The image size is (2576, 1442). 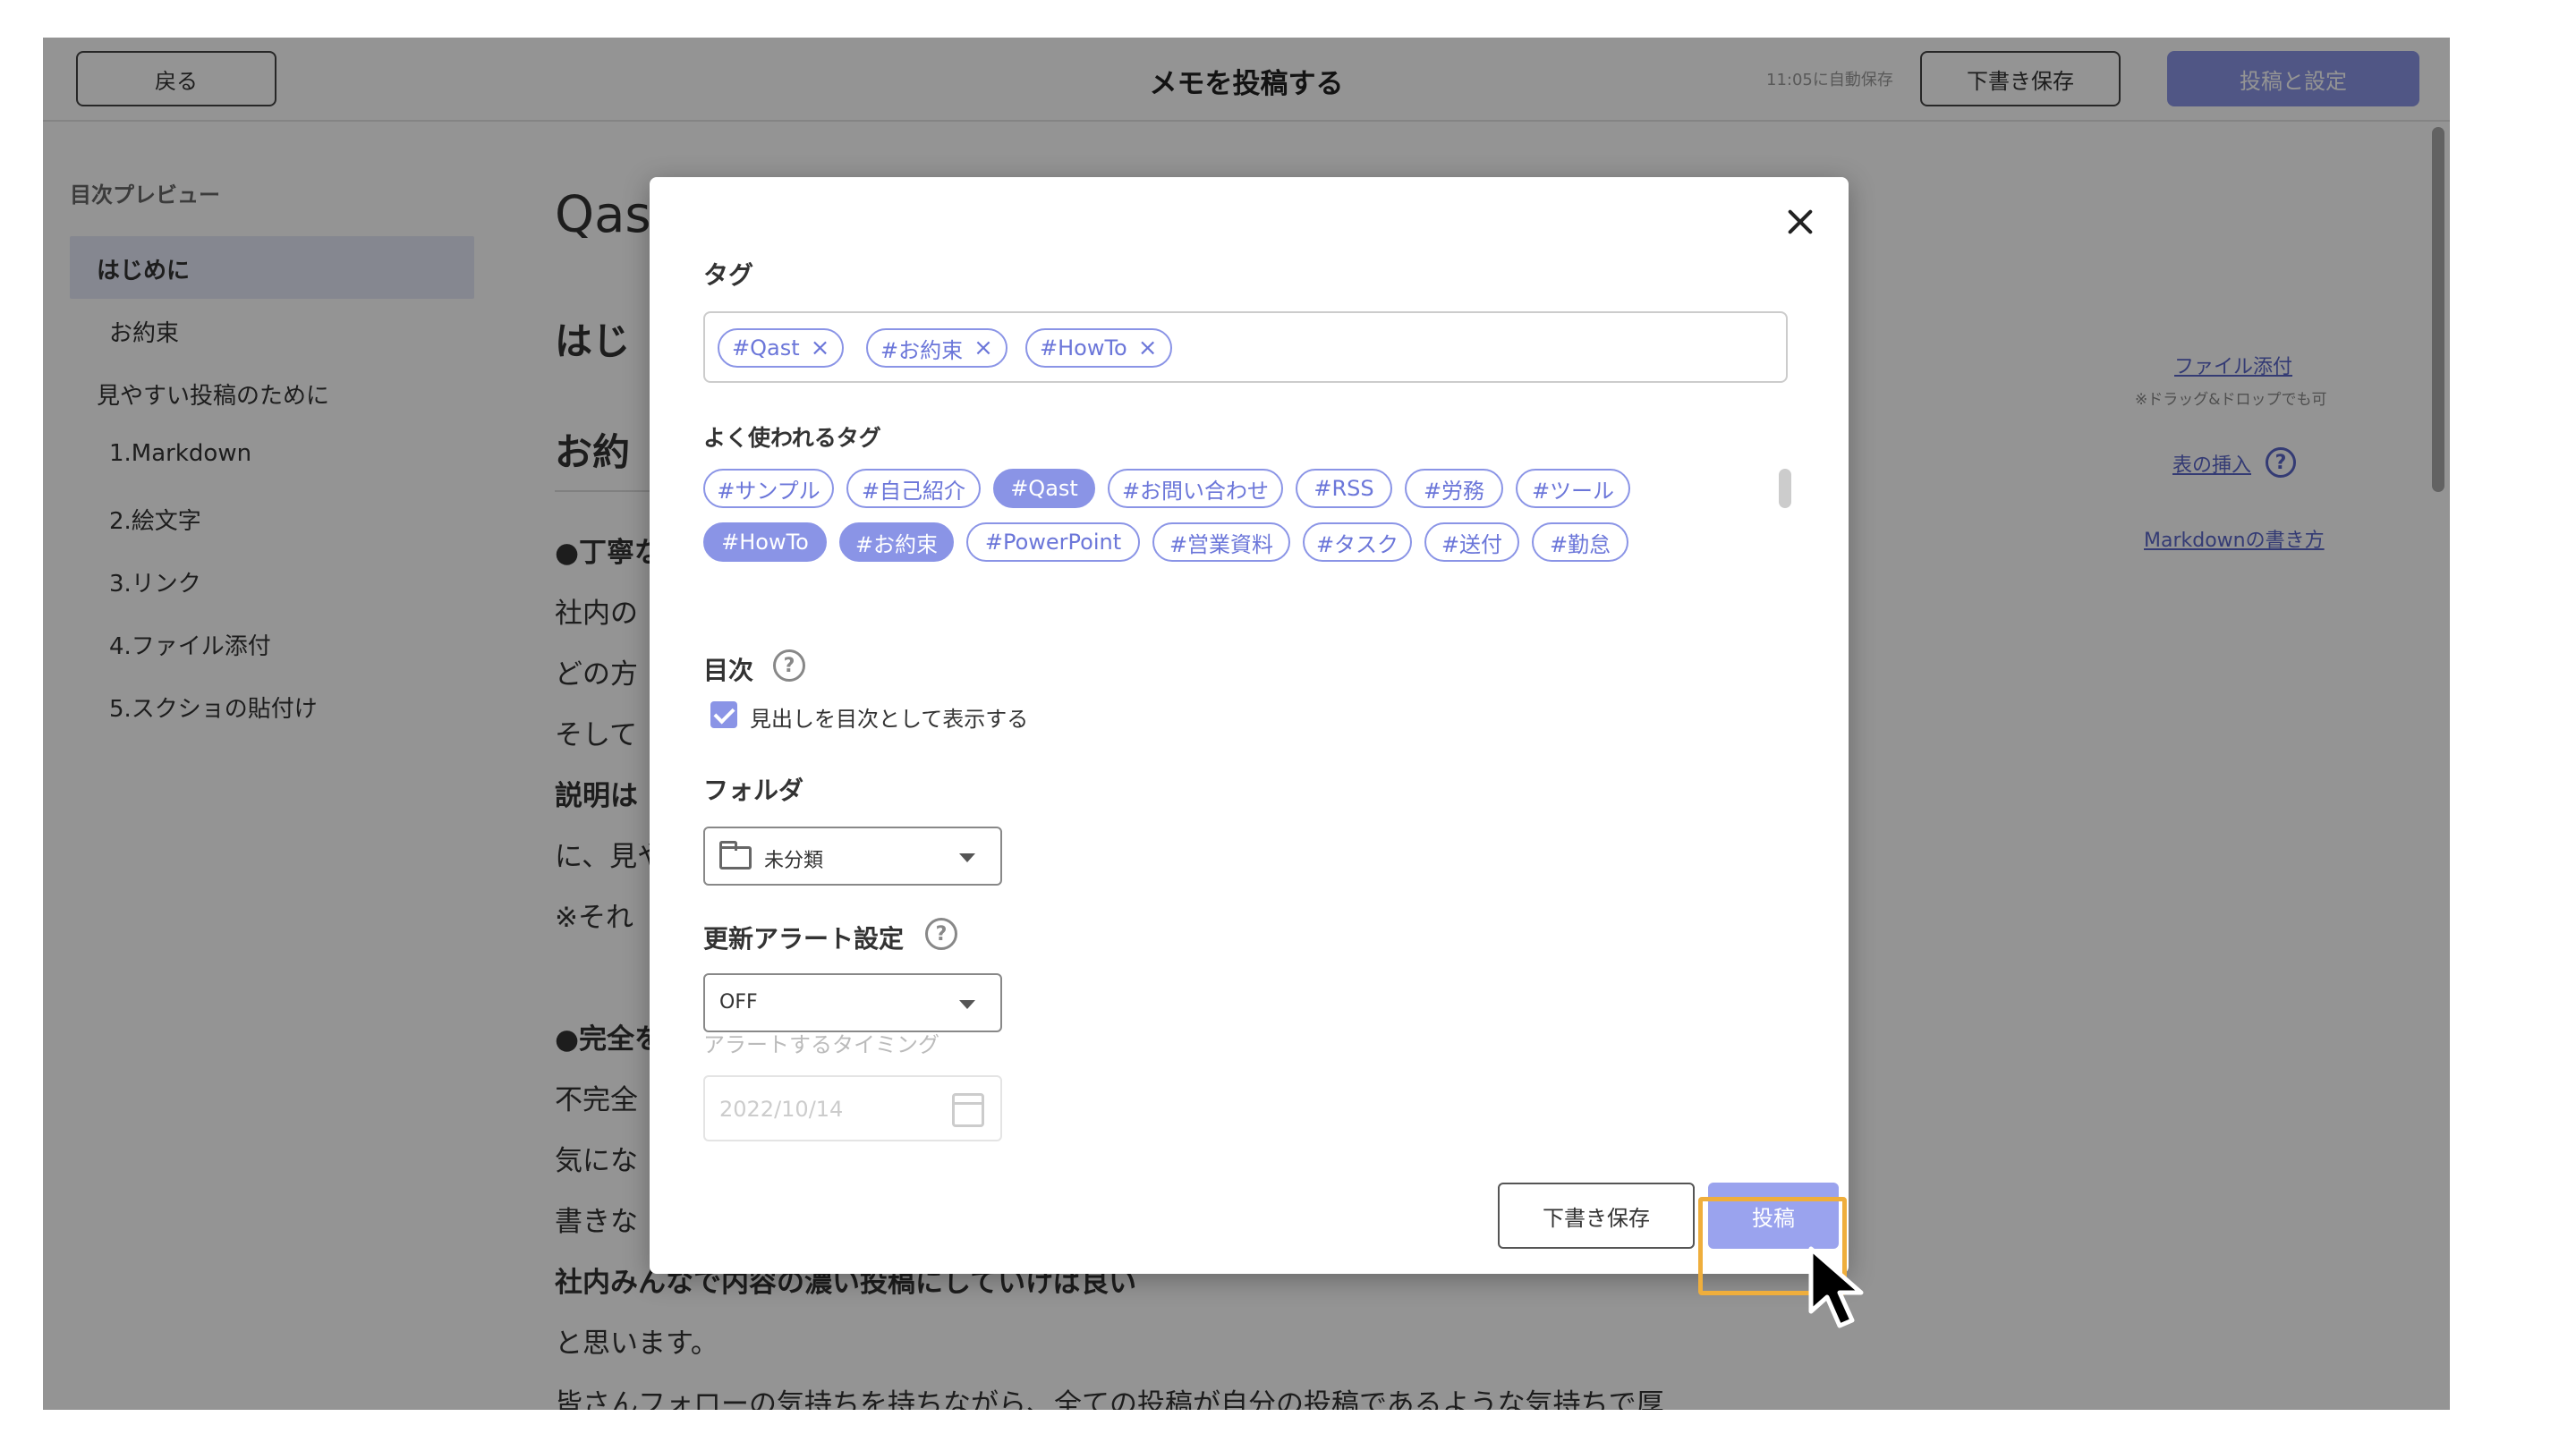 What do you see at coordinates (723, 714) in the screenshot?
I see `toc-checkbox` at bounding box center [723, 714].